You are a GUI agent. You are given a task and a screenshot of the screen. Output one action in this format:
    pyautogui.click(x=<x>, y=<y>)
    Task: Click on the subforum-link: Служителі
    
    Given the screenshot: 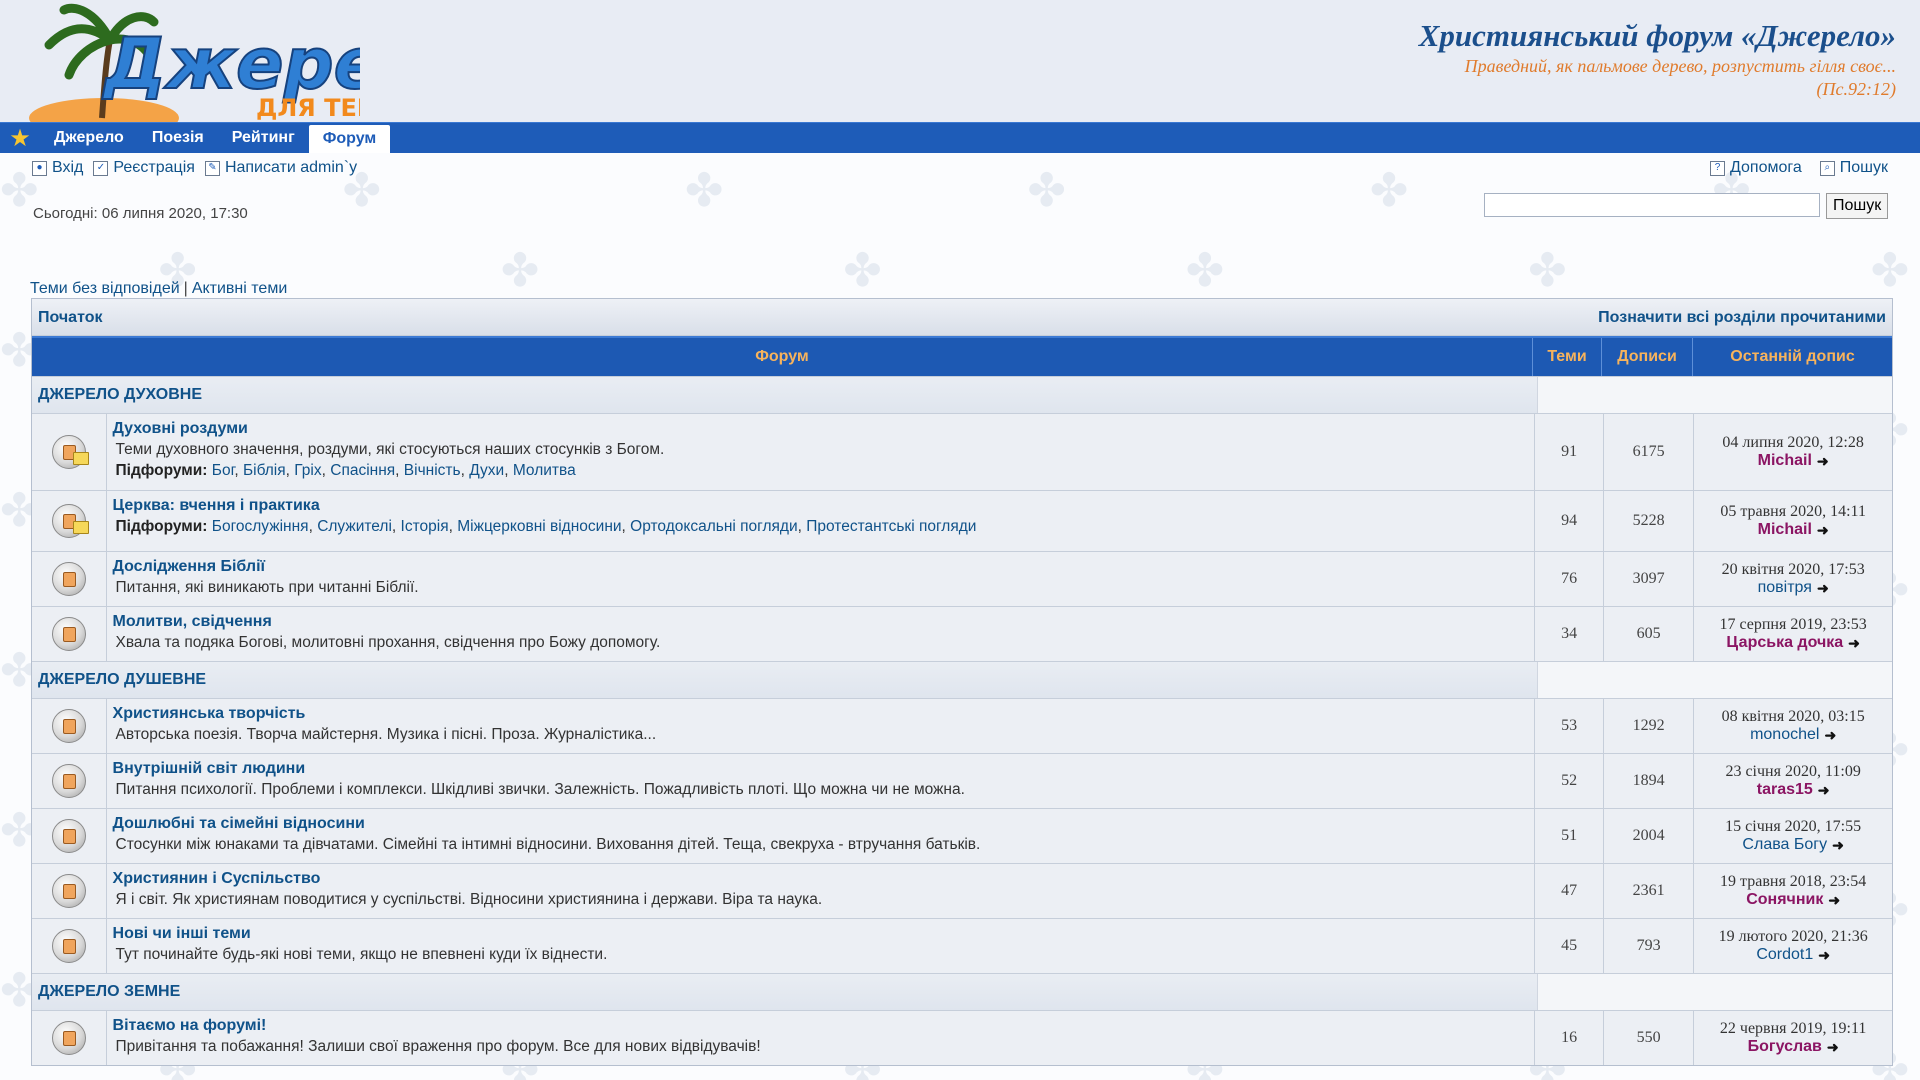 What is the action you would take?
    pyautogui.click(x=354, y=526)
    